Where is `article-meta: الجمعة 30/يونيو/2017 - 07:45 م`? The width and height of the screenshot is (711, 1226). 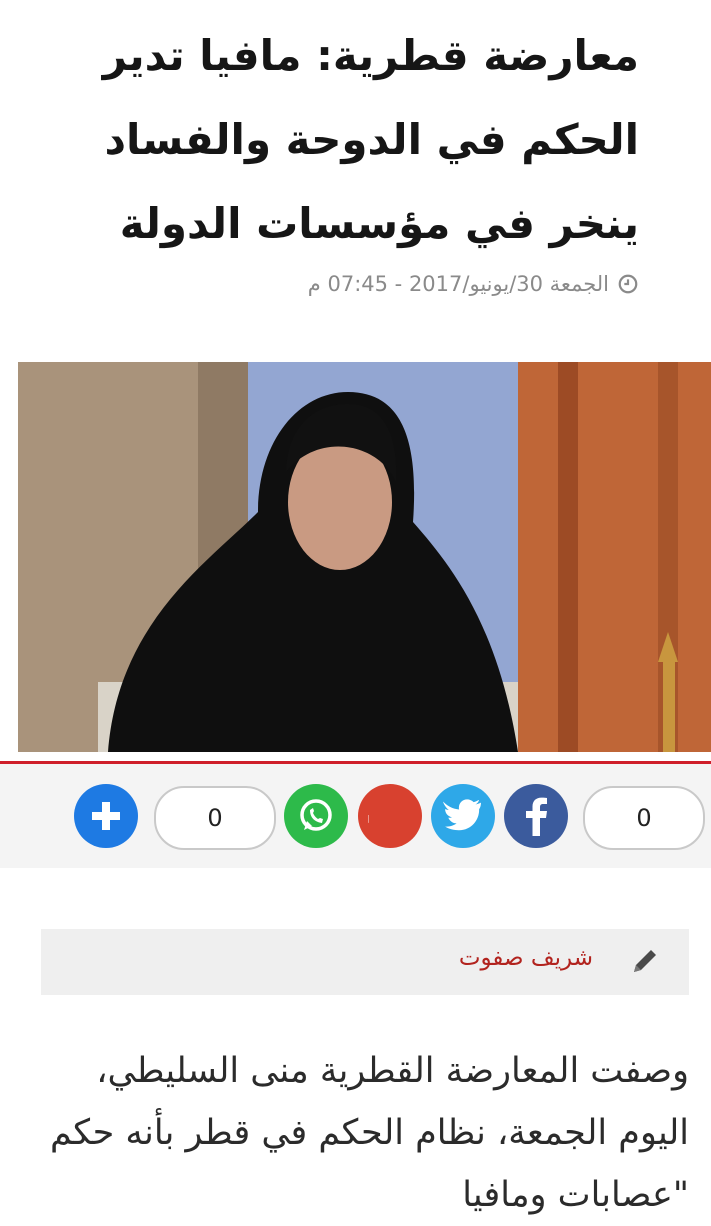 article-meta: الجمعة 30/يونيو/2017 - 07:45 م is located at coordinates (473, 284).